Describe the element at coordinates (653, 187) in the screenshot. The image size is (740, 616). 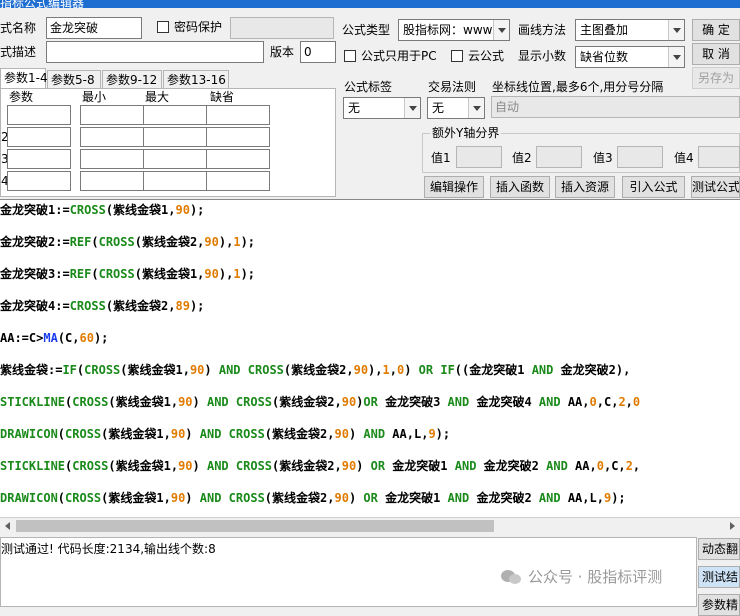
I see `import-formula-button: 引入公式` at that location.